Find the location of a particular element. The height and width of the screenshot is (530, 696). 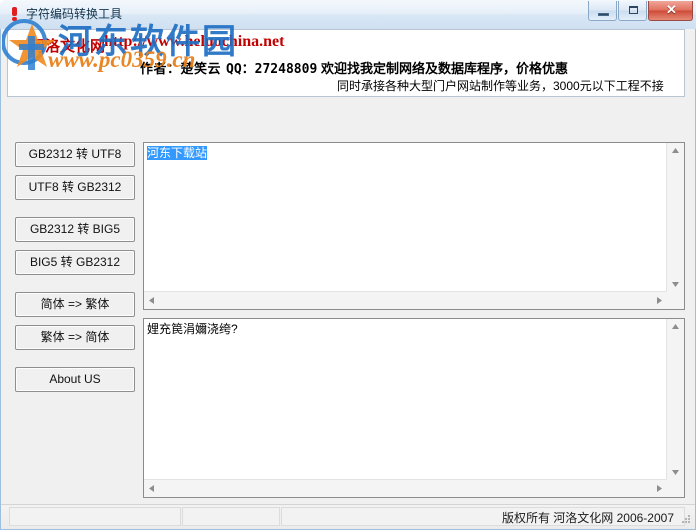

big5-to-gb2312-button: BIG5 转 GB2312 is located at coordinates (75, 262).